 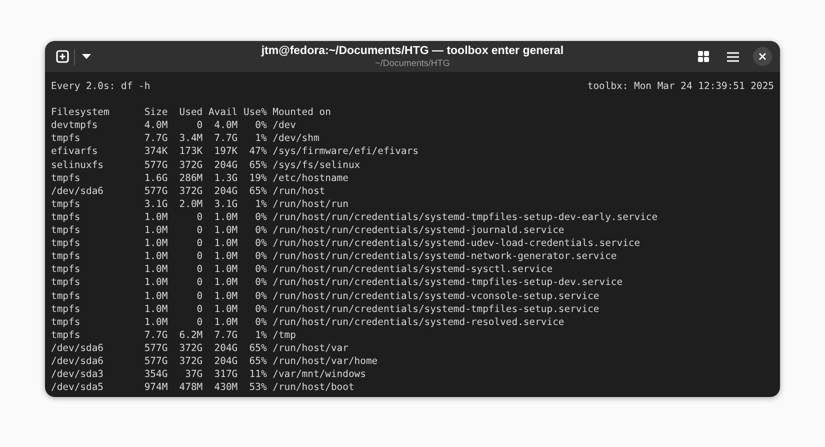 I want to click on caret-icon, so click(x=86, y=56).